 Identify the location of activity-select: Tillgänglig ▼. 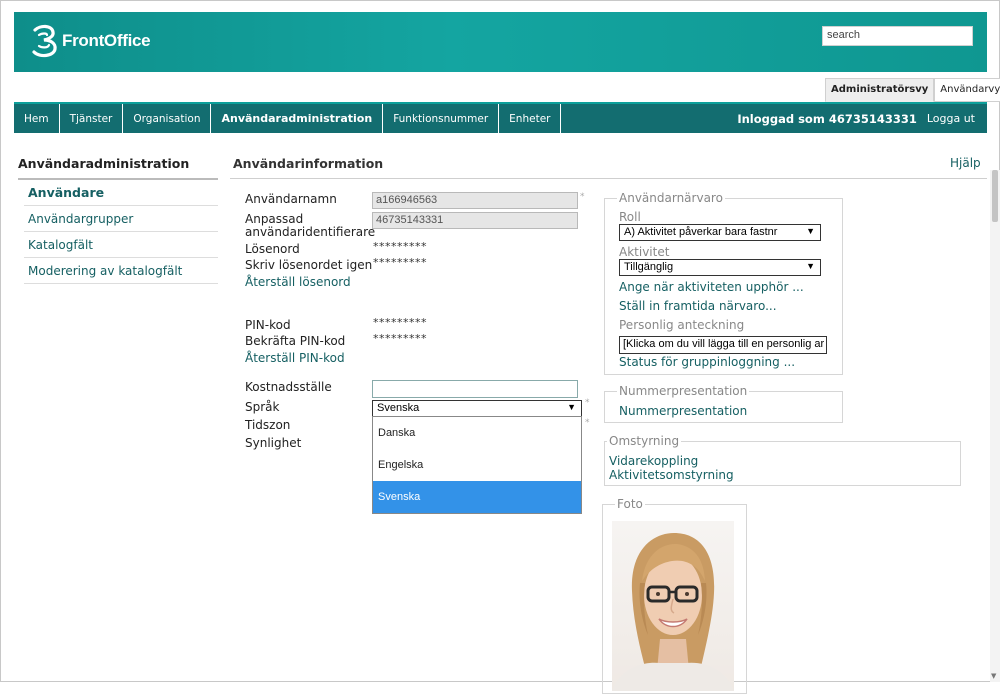
(720, 267).